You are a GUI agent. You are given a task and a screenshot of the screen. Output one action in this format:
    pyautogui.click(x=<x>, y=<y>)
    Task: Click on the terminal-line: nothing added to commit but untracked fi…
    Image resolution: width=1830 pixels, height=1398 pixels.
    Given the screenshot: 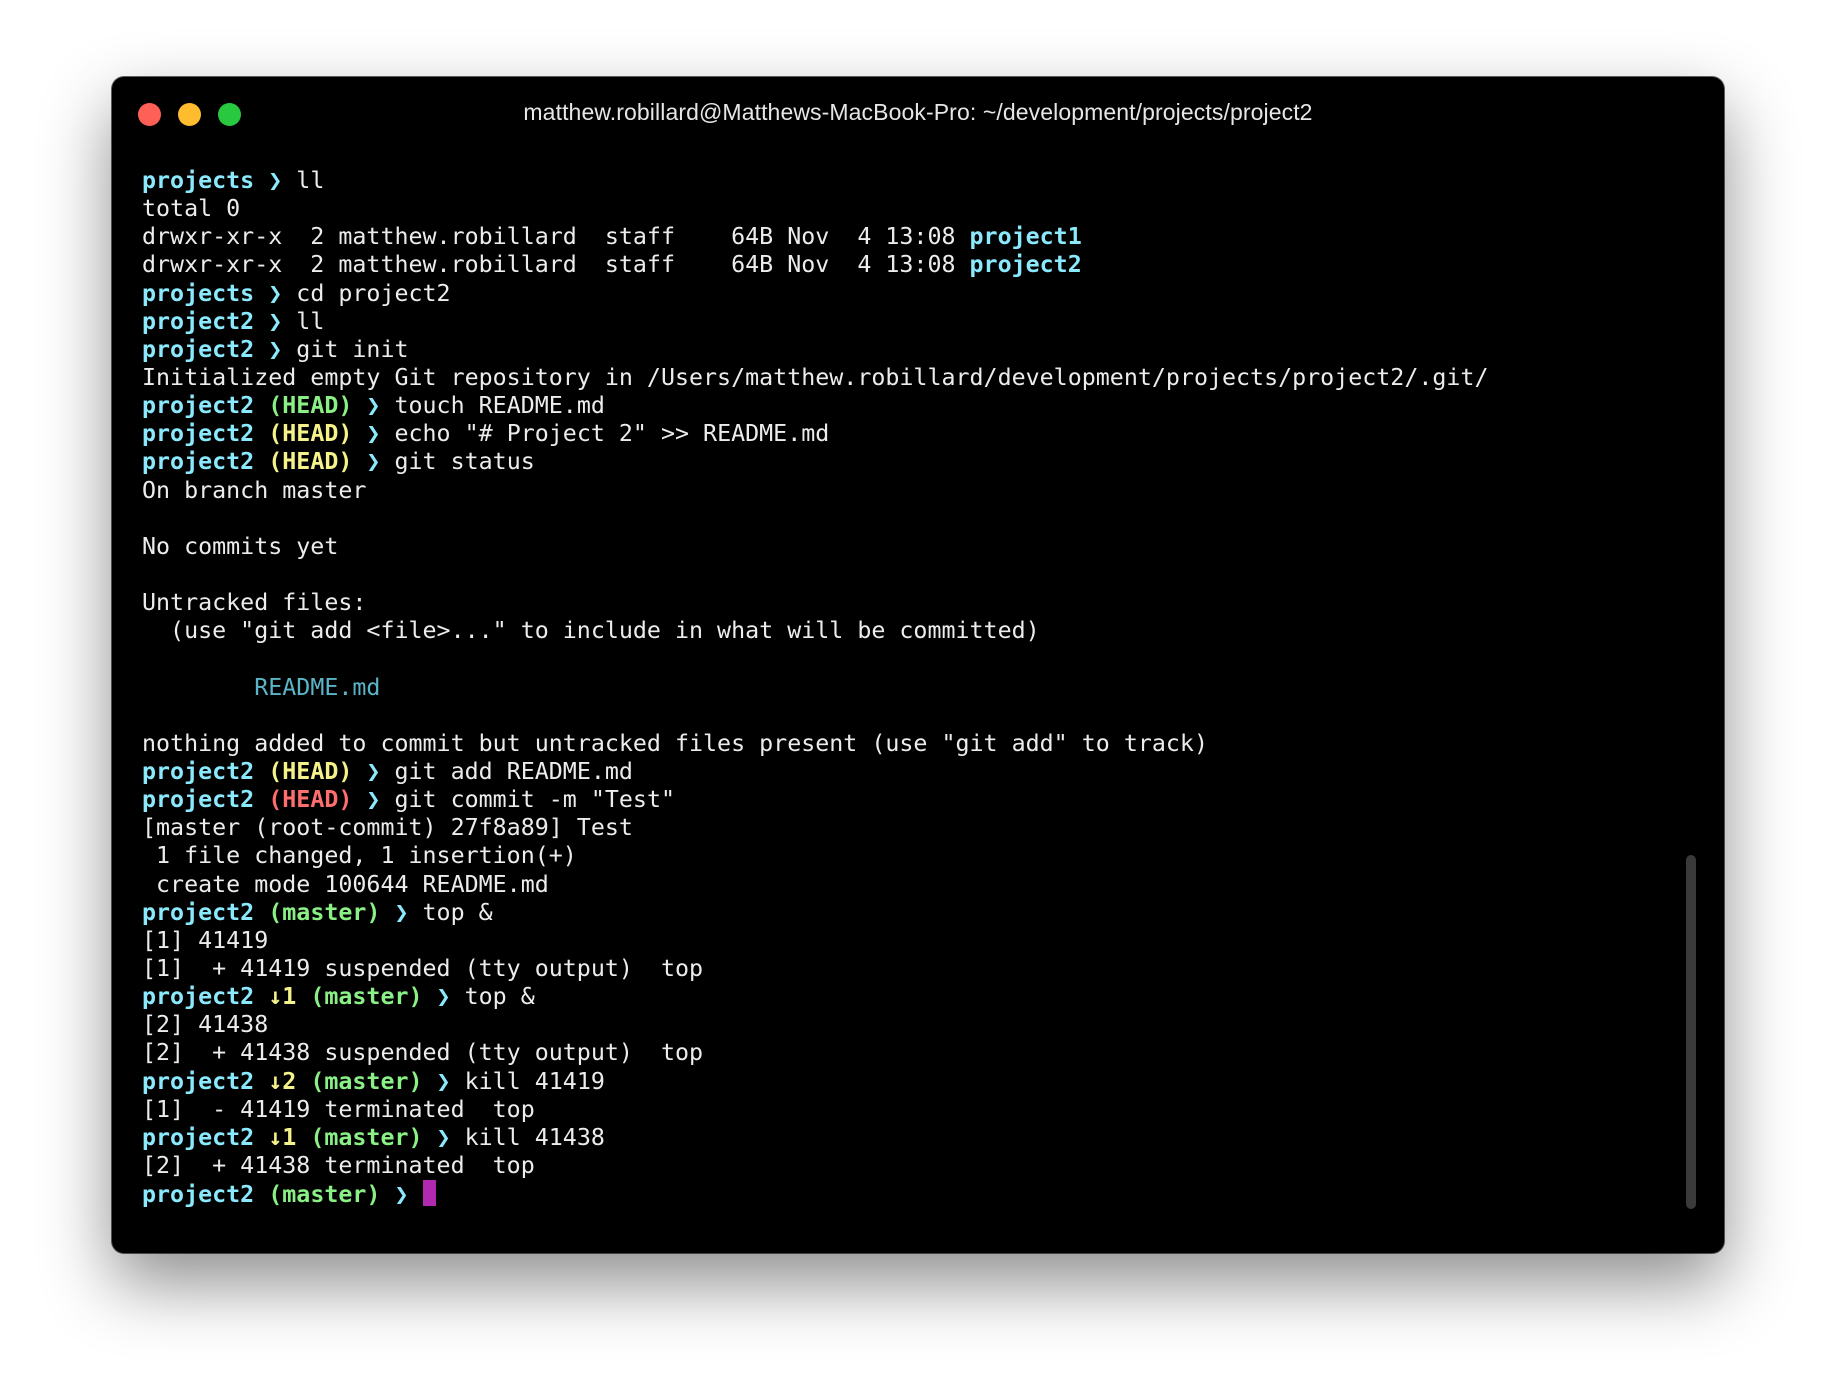 What is the action you would take?
    pyautogui.click(x=903, y=744)
    